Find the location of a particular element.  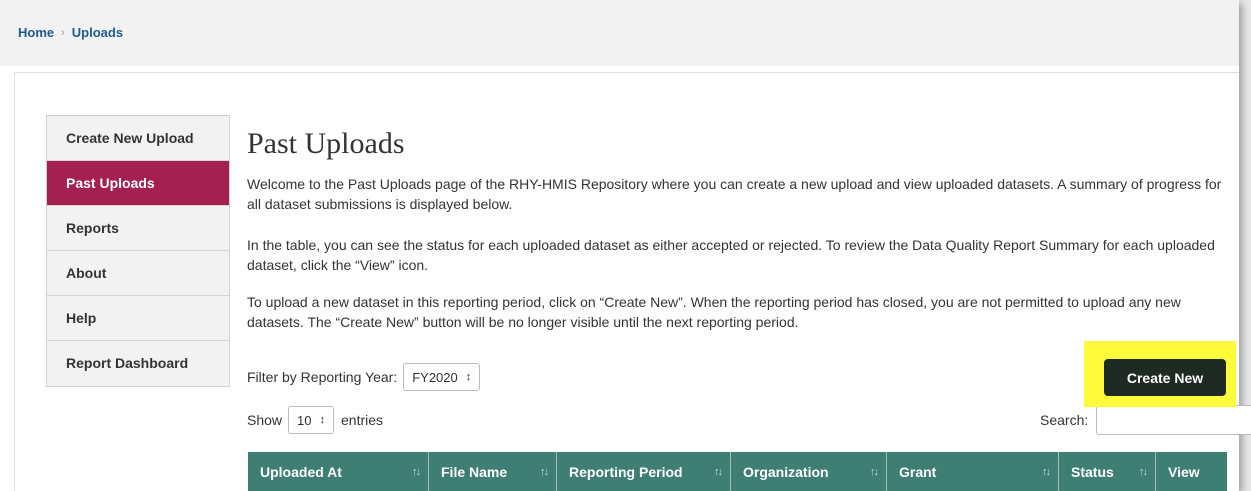

column-label: Organization is located at coordinates (786, 471).